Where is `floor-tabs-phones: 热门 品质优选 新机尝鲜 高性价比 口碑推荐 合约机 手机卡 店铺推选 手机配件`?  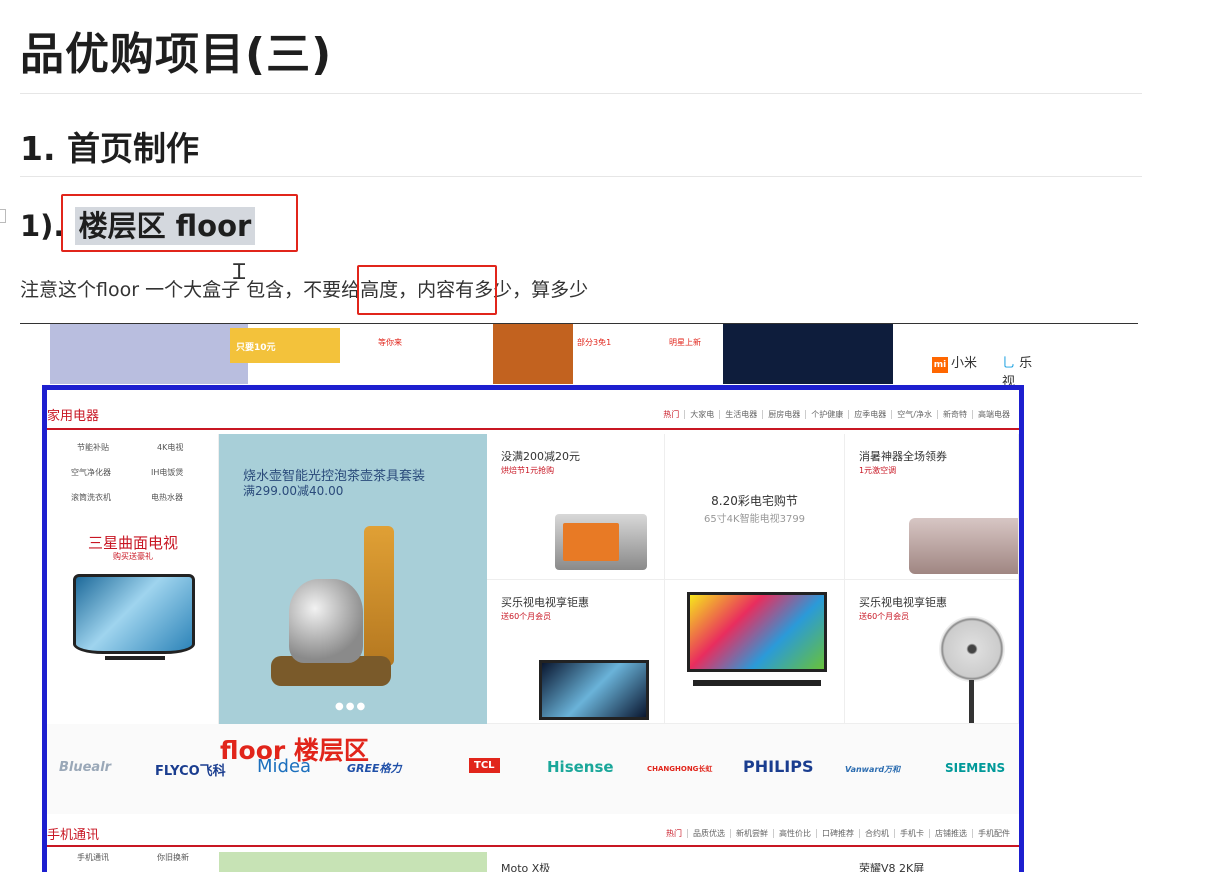 floor-tabs-phones: 热门 品质优选 新机尝鲜 高性价比 口碑推荐 合约机 手机卡 店铺推选 手机配件 is located at coordinates (838, 833).